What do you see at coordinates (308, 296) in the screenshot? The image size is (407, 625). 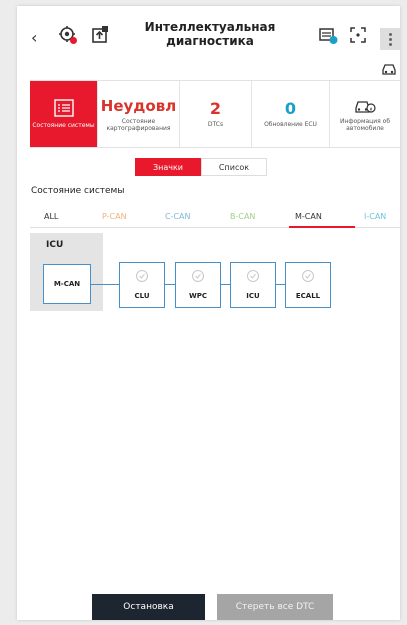 I see `ecu-node-label: ECALL` at bounding box center [308, 296].